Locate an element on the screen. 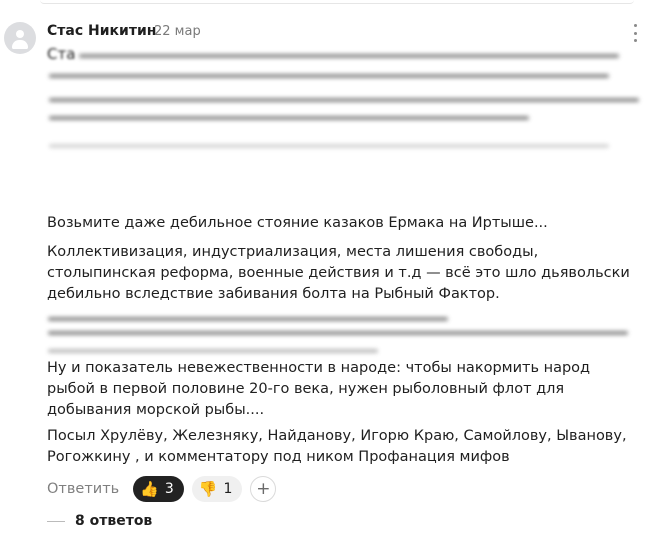 The height and width of the screenshot is (536, 654). more-options-icon is located at coordinates (635, 33).